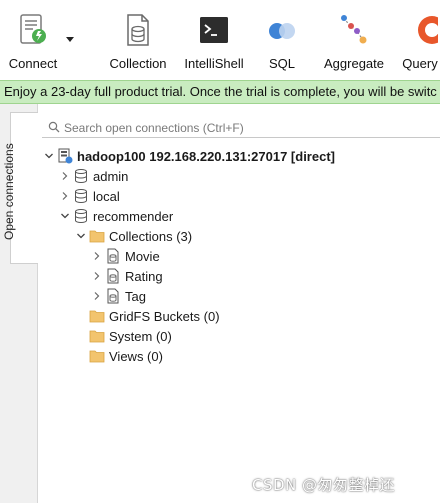  I want to click on query-label: Query, so click(420, 63).